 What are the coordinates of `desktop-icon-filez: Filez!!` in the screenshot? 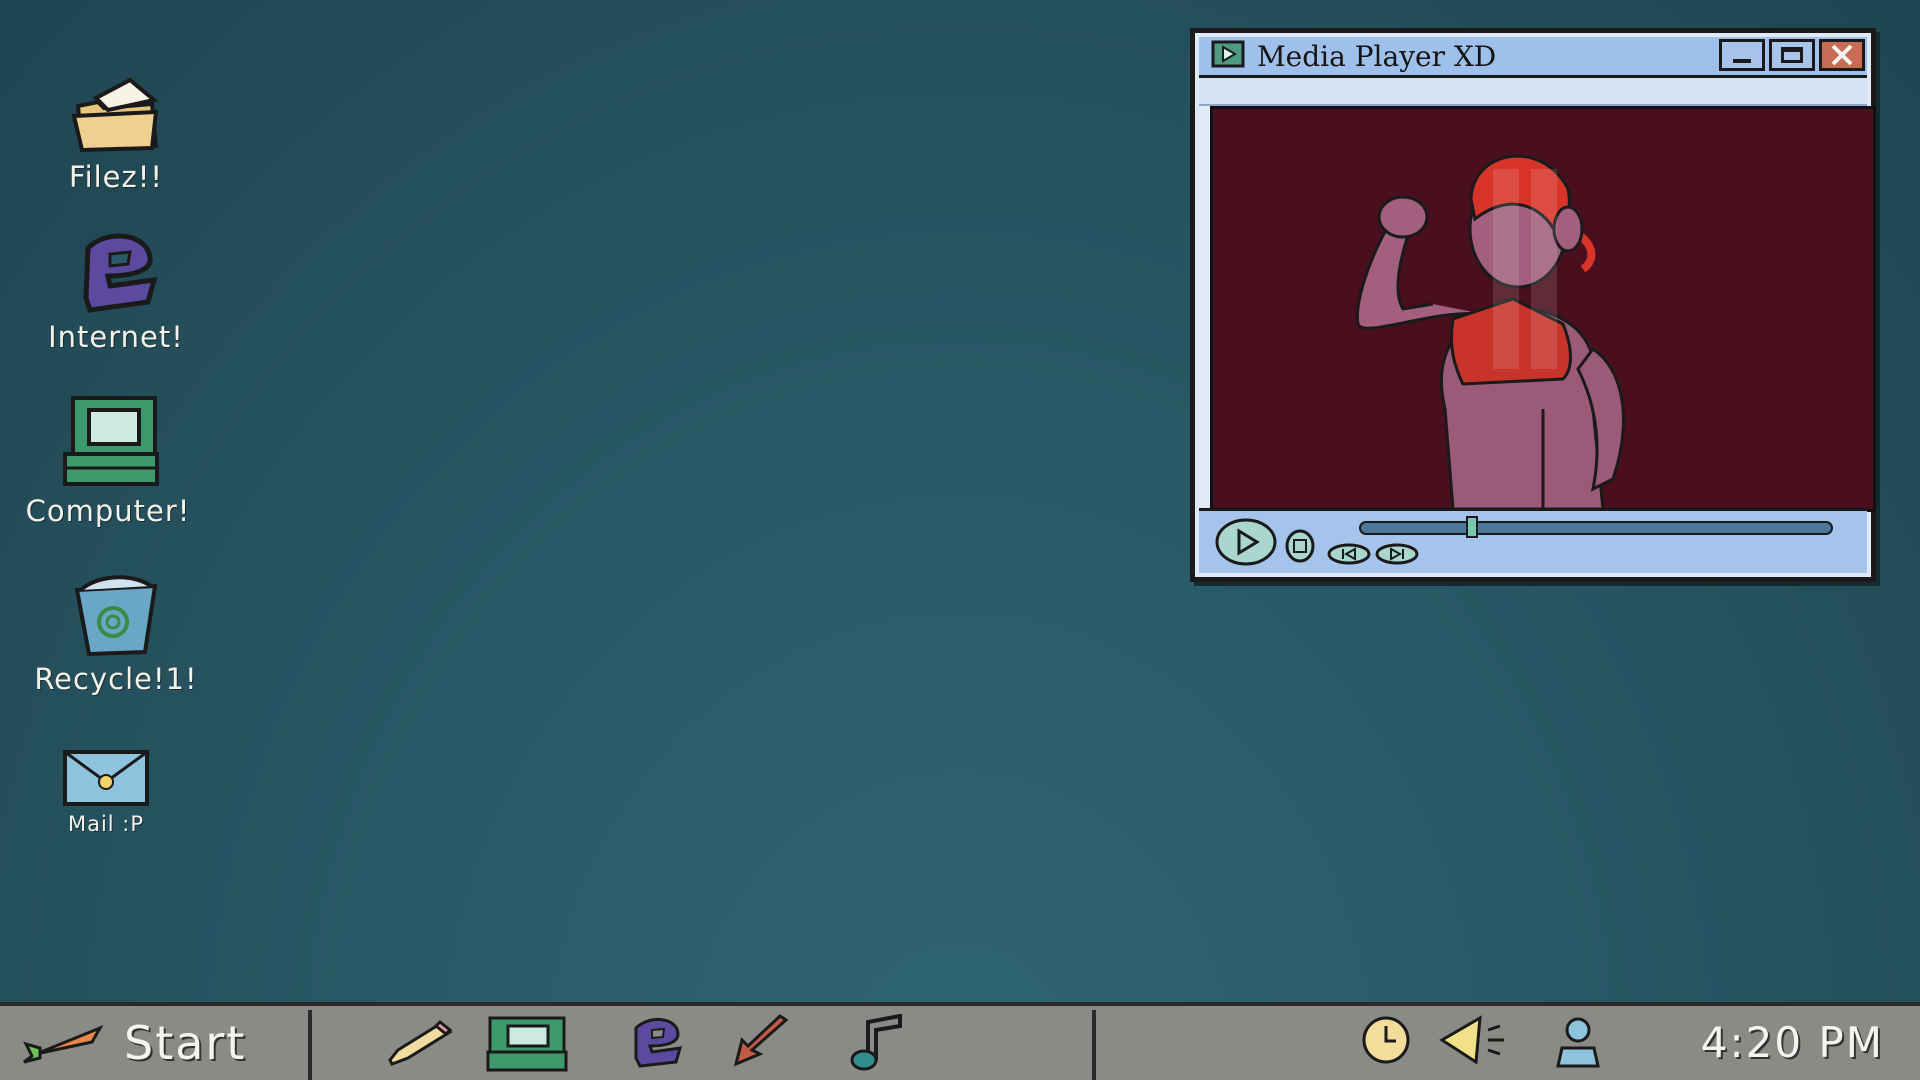 It's located at (116, 135).